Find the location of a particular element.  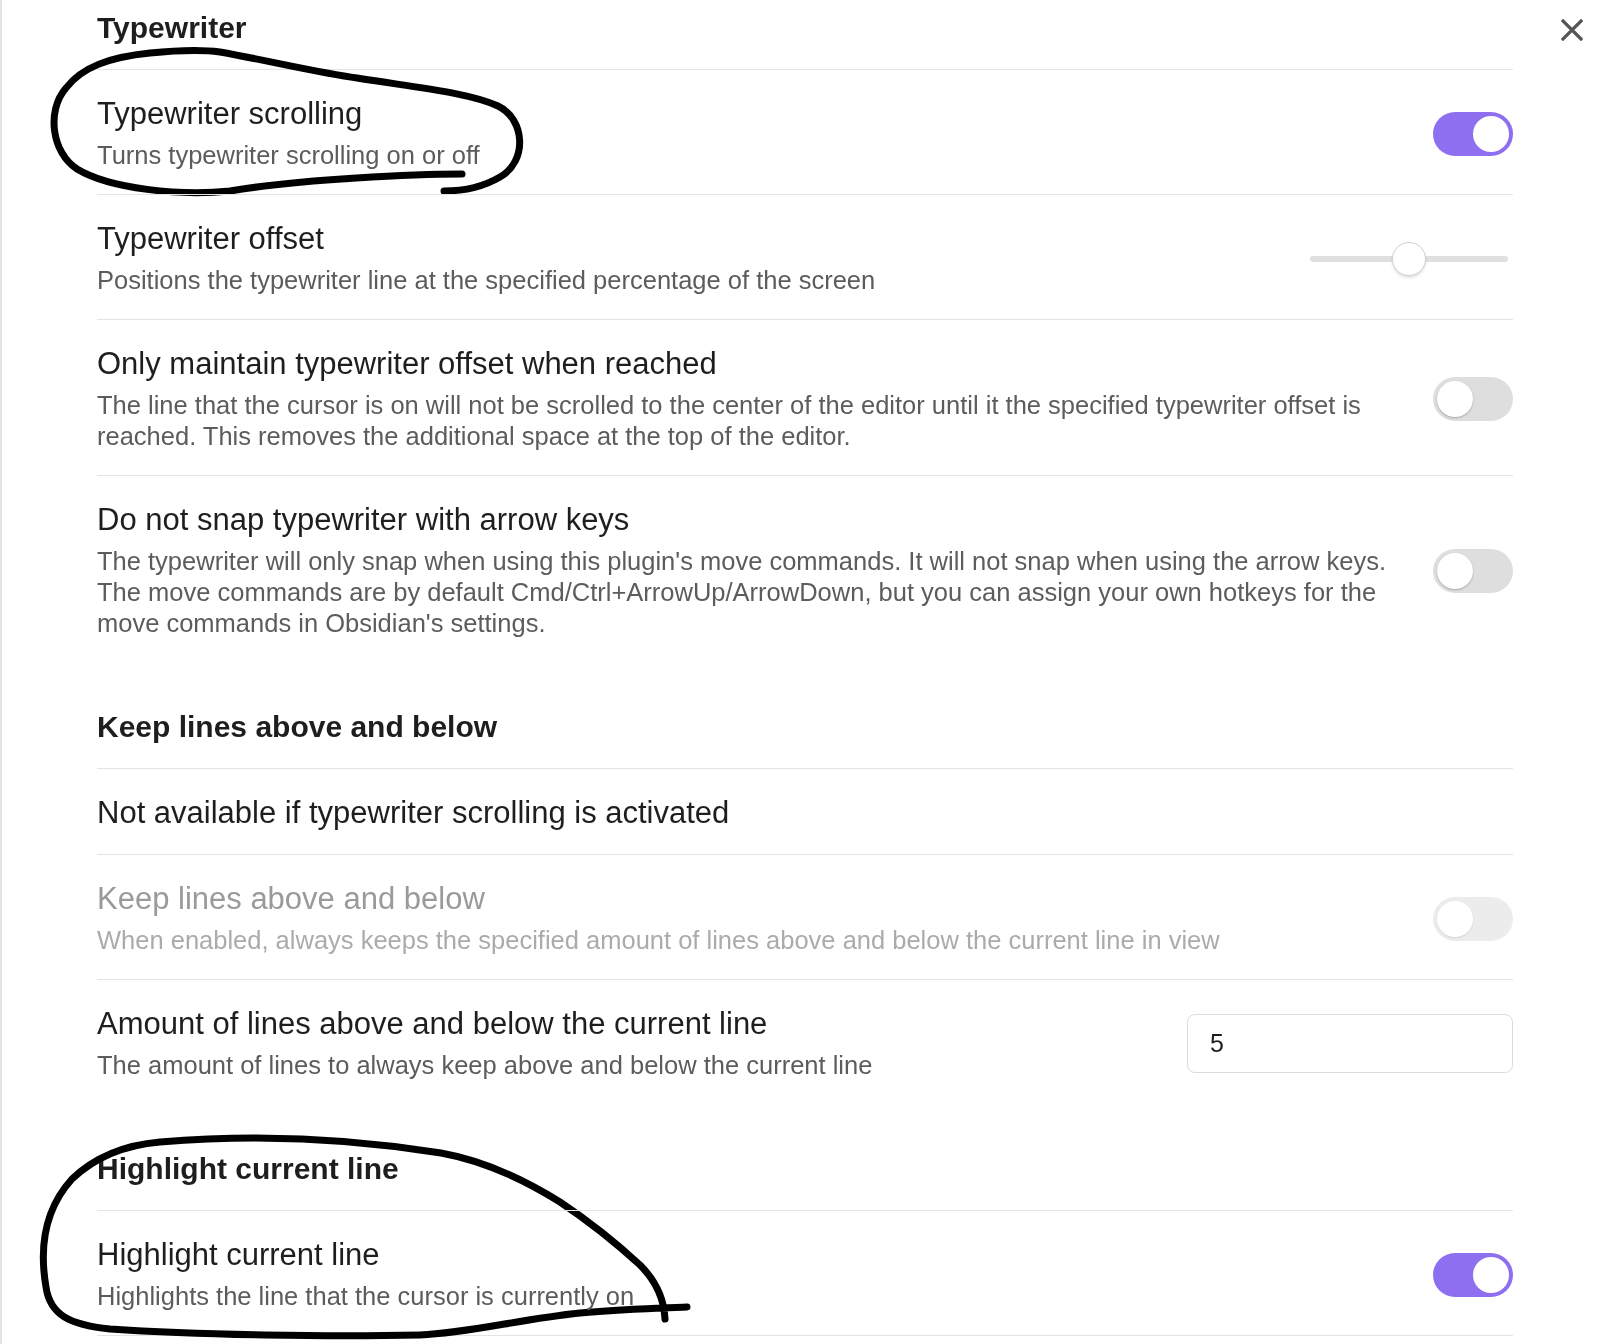

setting-name: Highlight current line is located at coordinates (239, 1255).